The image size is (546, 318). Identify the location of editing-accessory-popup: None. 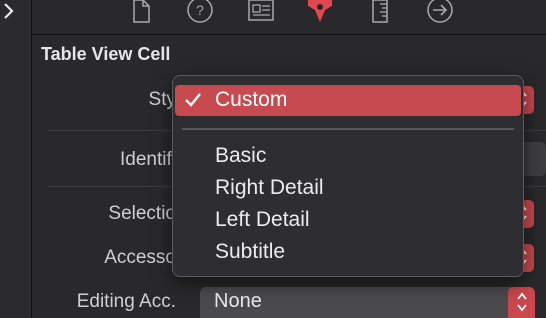
(367, 302).